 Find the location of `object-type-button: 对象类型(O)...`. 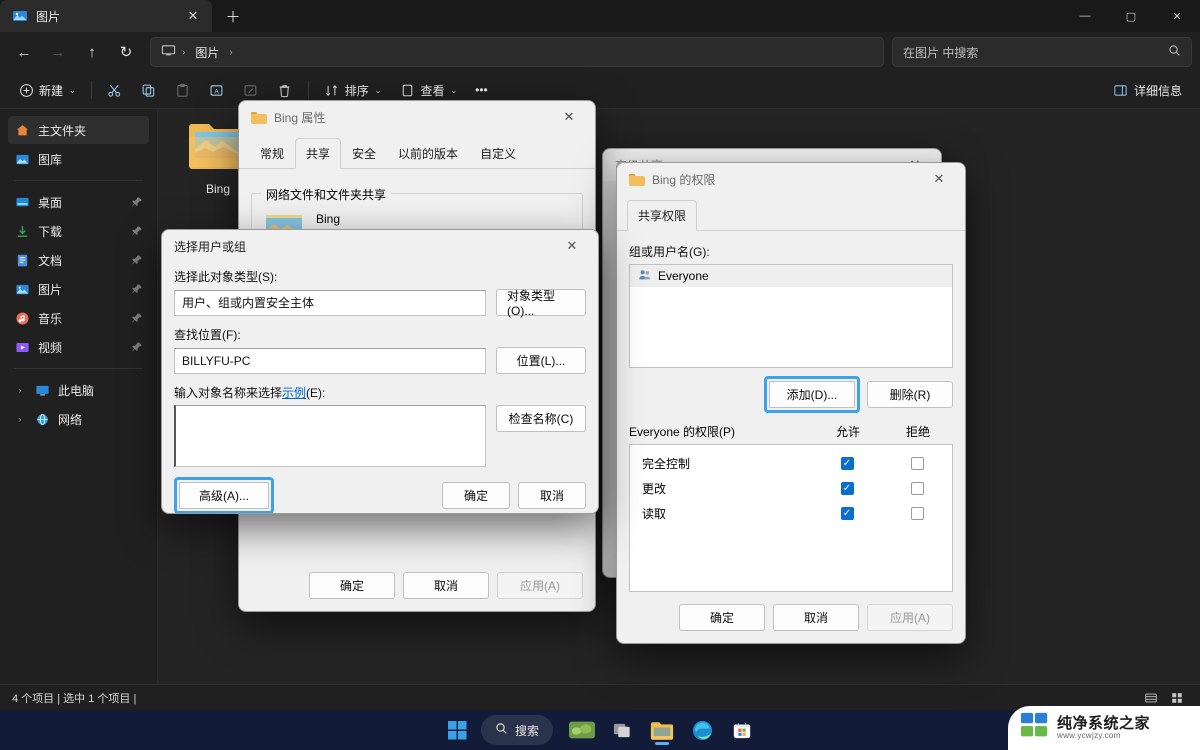

object-type-button: 对象类型(O)... is located at coordinates (541, 303).